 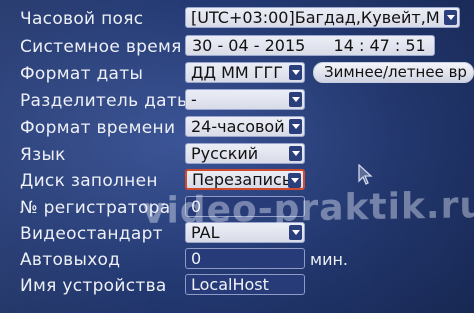 I want to click on row-device-name: Имя устройства LocalHost, so click(x=237, y=286).